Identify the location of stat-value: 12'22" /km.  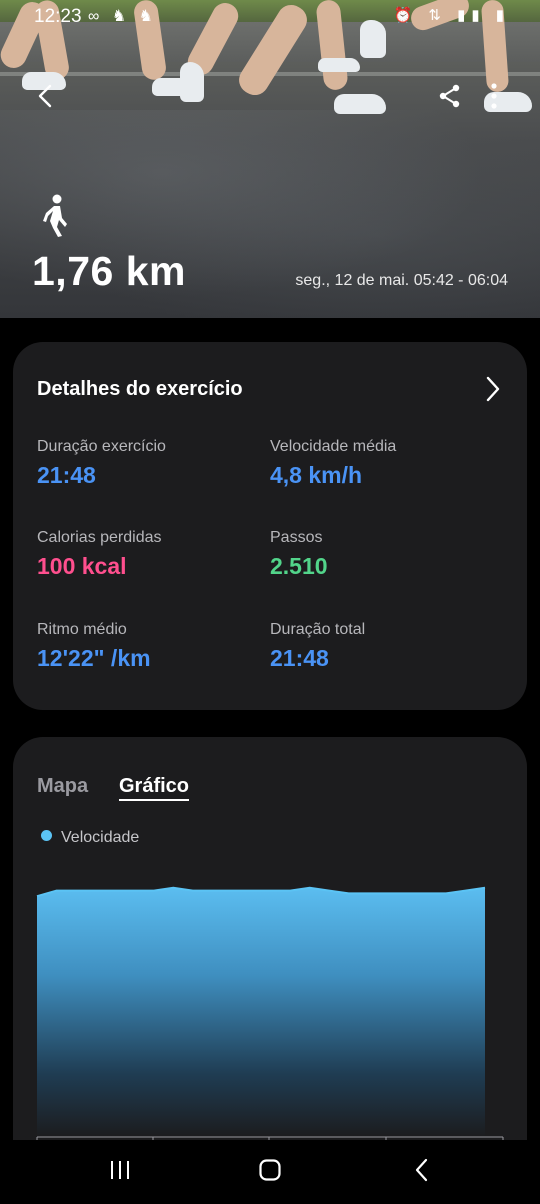
(94, 658).